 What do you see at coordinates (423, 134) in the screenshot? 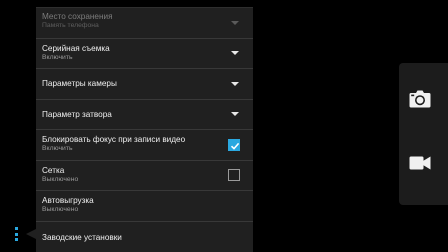
I see `mode-switcher` at bounding box center [423, 134].